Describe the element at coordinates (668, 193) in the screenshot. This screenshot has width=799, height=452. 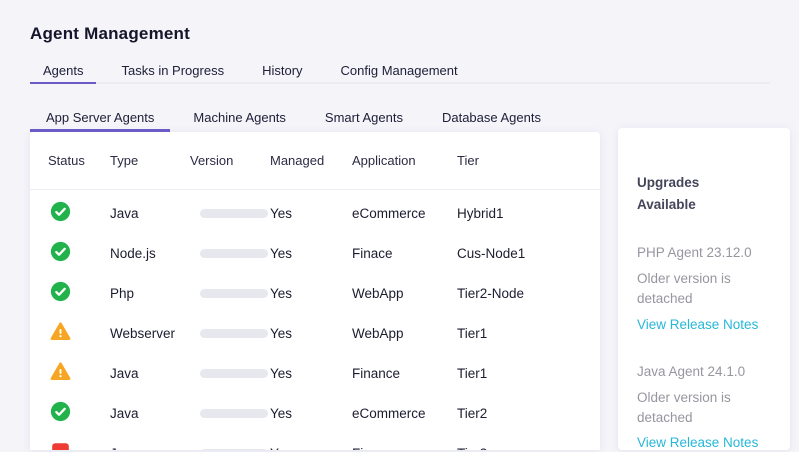
I see `upgrades-panel-title: Upgrades Available` at that location.